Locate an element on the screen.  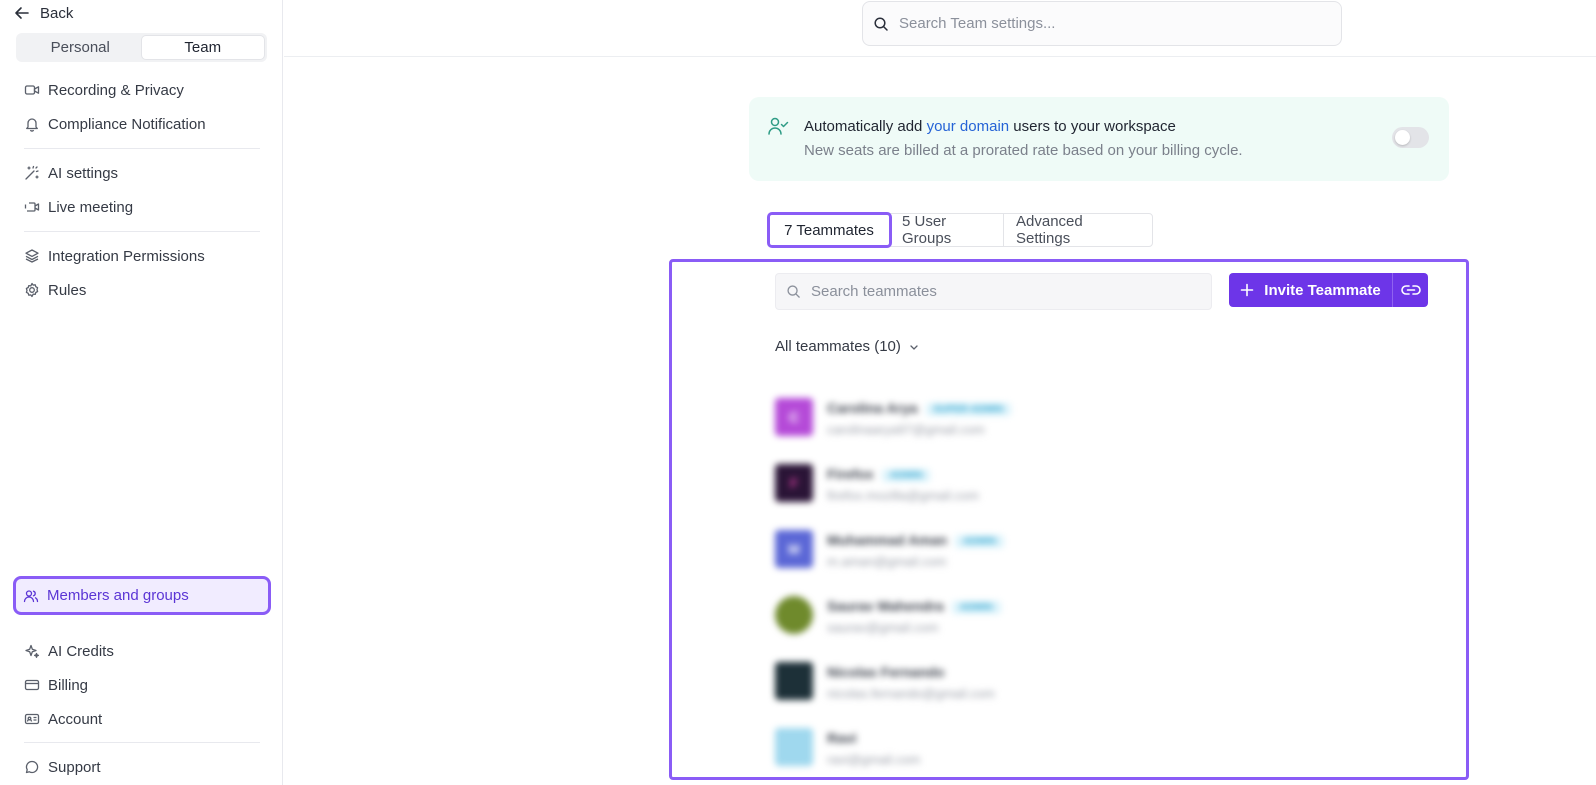
sidebar-item-live-meeting: Live meeting is located at coordinates (142, 207).